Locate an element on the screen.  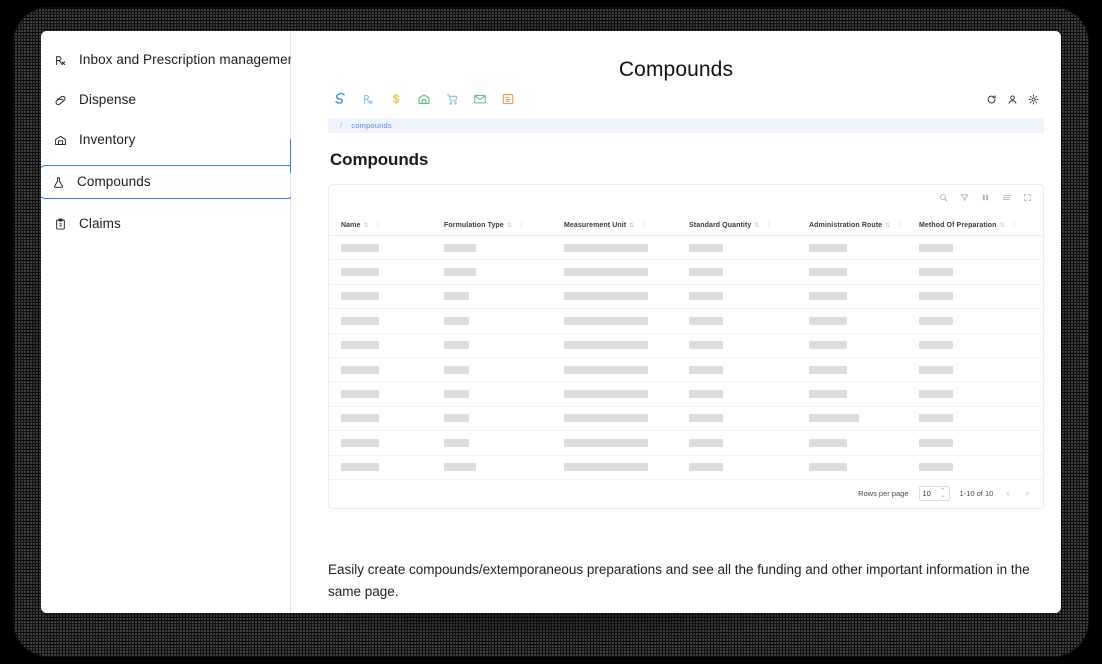
sidebar-item-dispense: Dispense is located at coordinates (165, 100).